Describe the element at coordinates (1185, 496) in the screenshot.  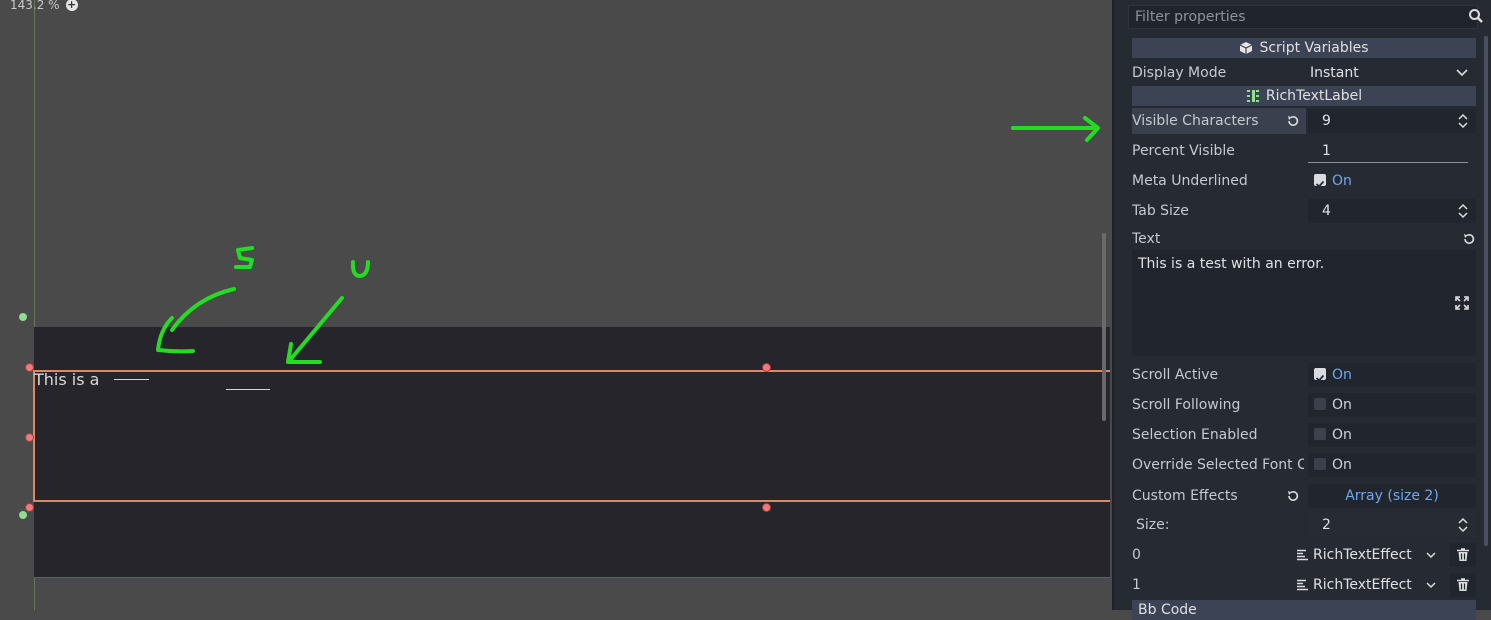
I see `property-label: Custom Effects` at that location.